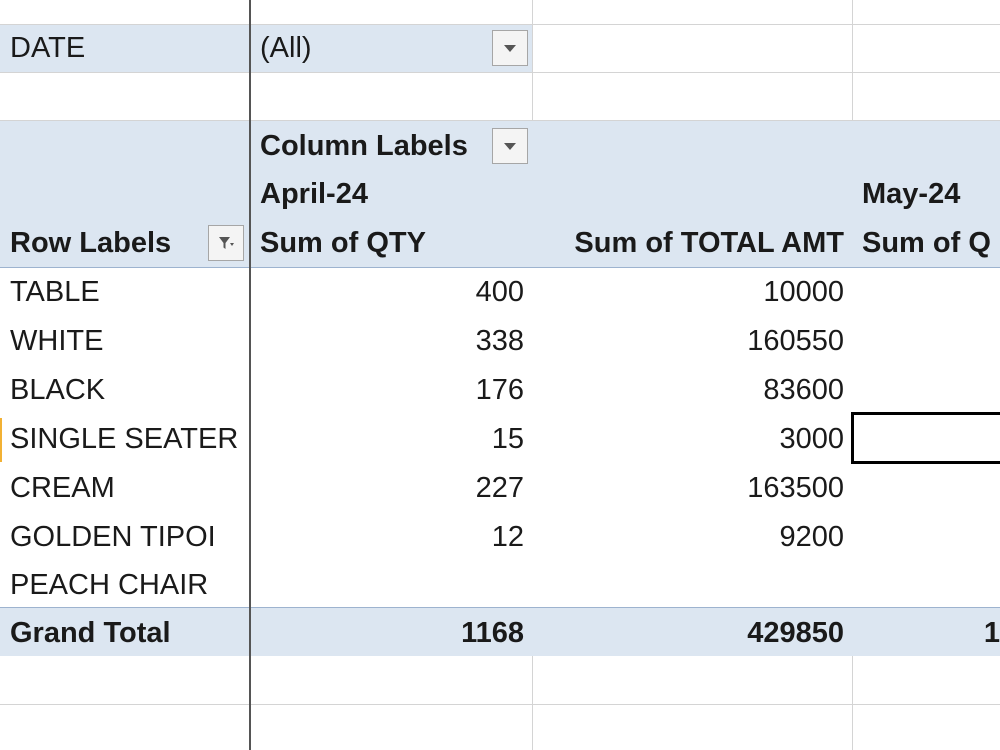 The height and width of the screenshot is (750, 1000). What do you see at coordinates (364, 146) in the screenshot?
I see `column-labels-header: Column Labels` at bounding box center [364, 146].